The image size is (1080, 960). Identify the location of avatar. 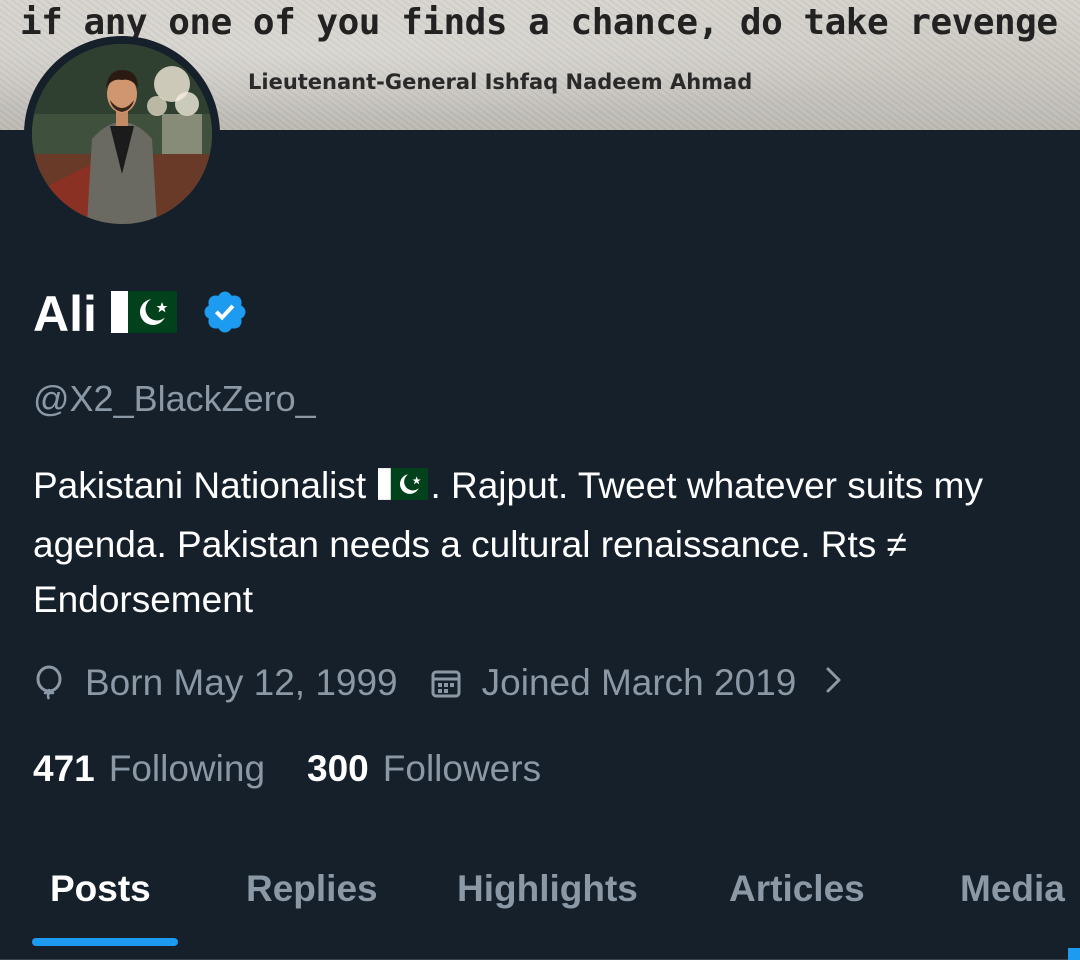
(122, 134).